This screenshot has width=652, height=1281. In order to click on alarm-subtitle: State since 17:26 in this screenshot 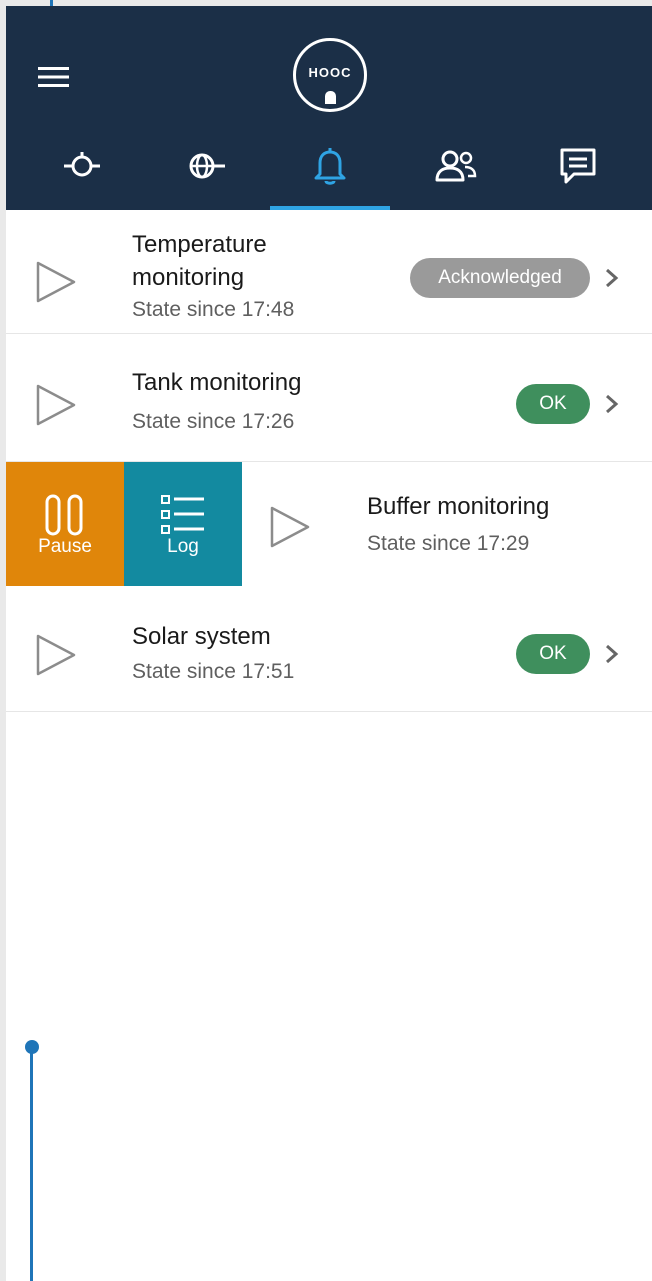, I will do `click(213, 421)`.